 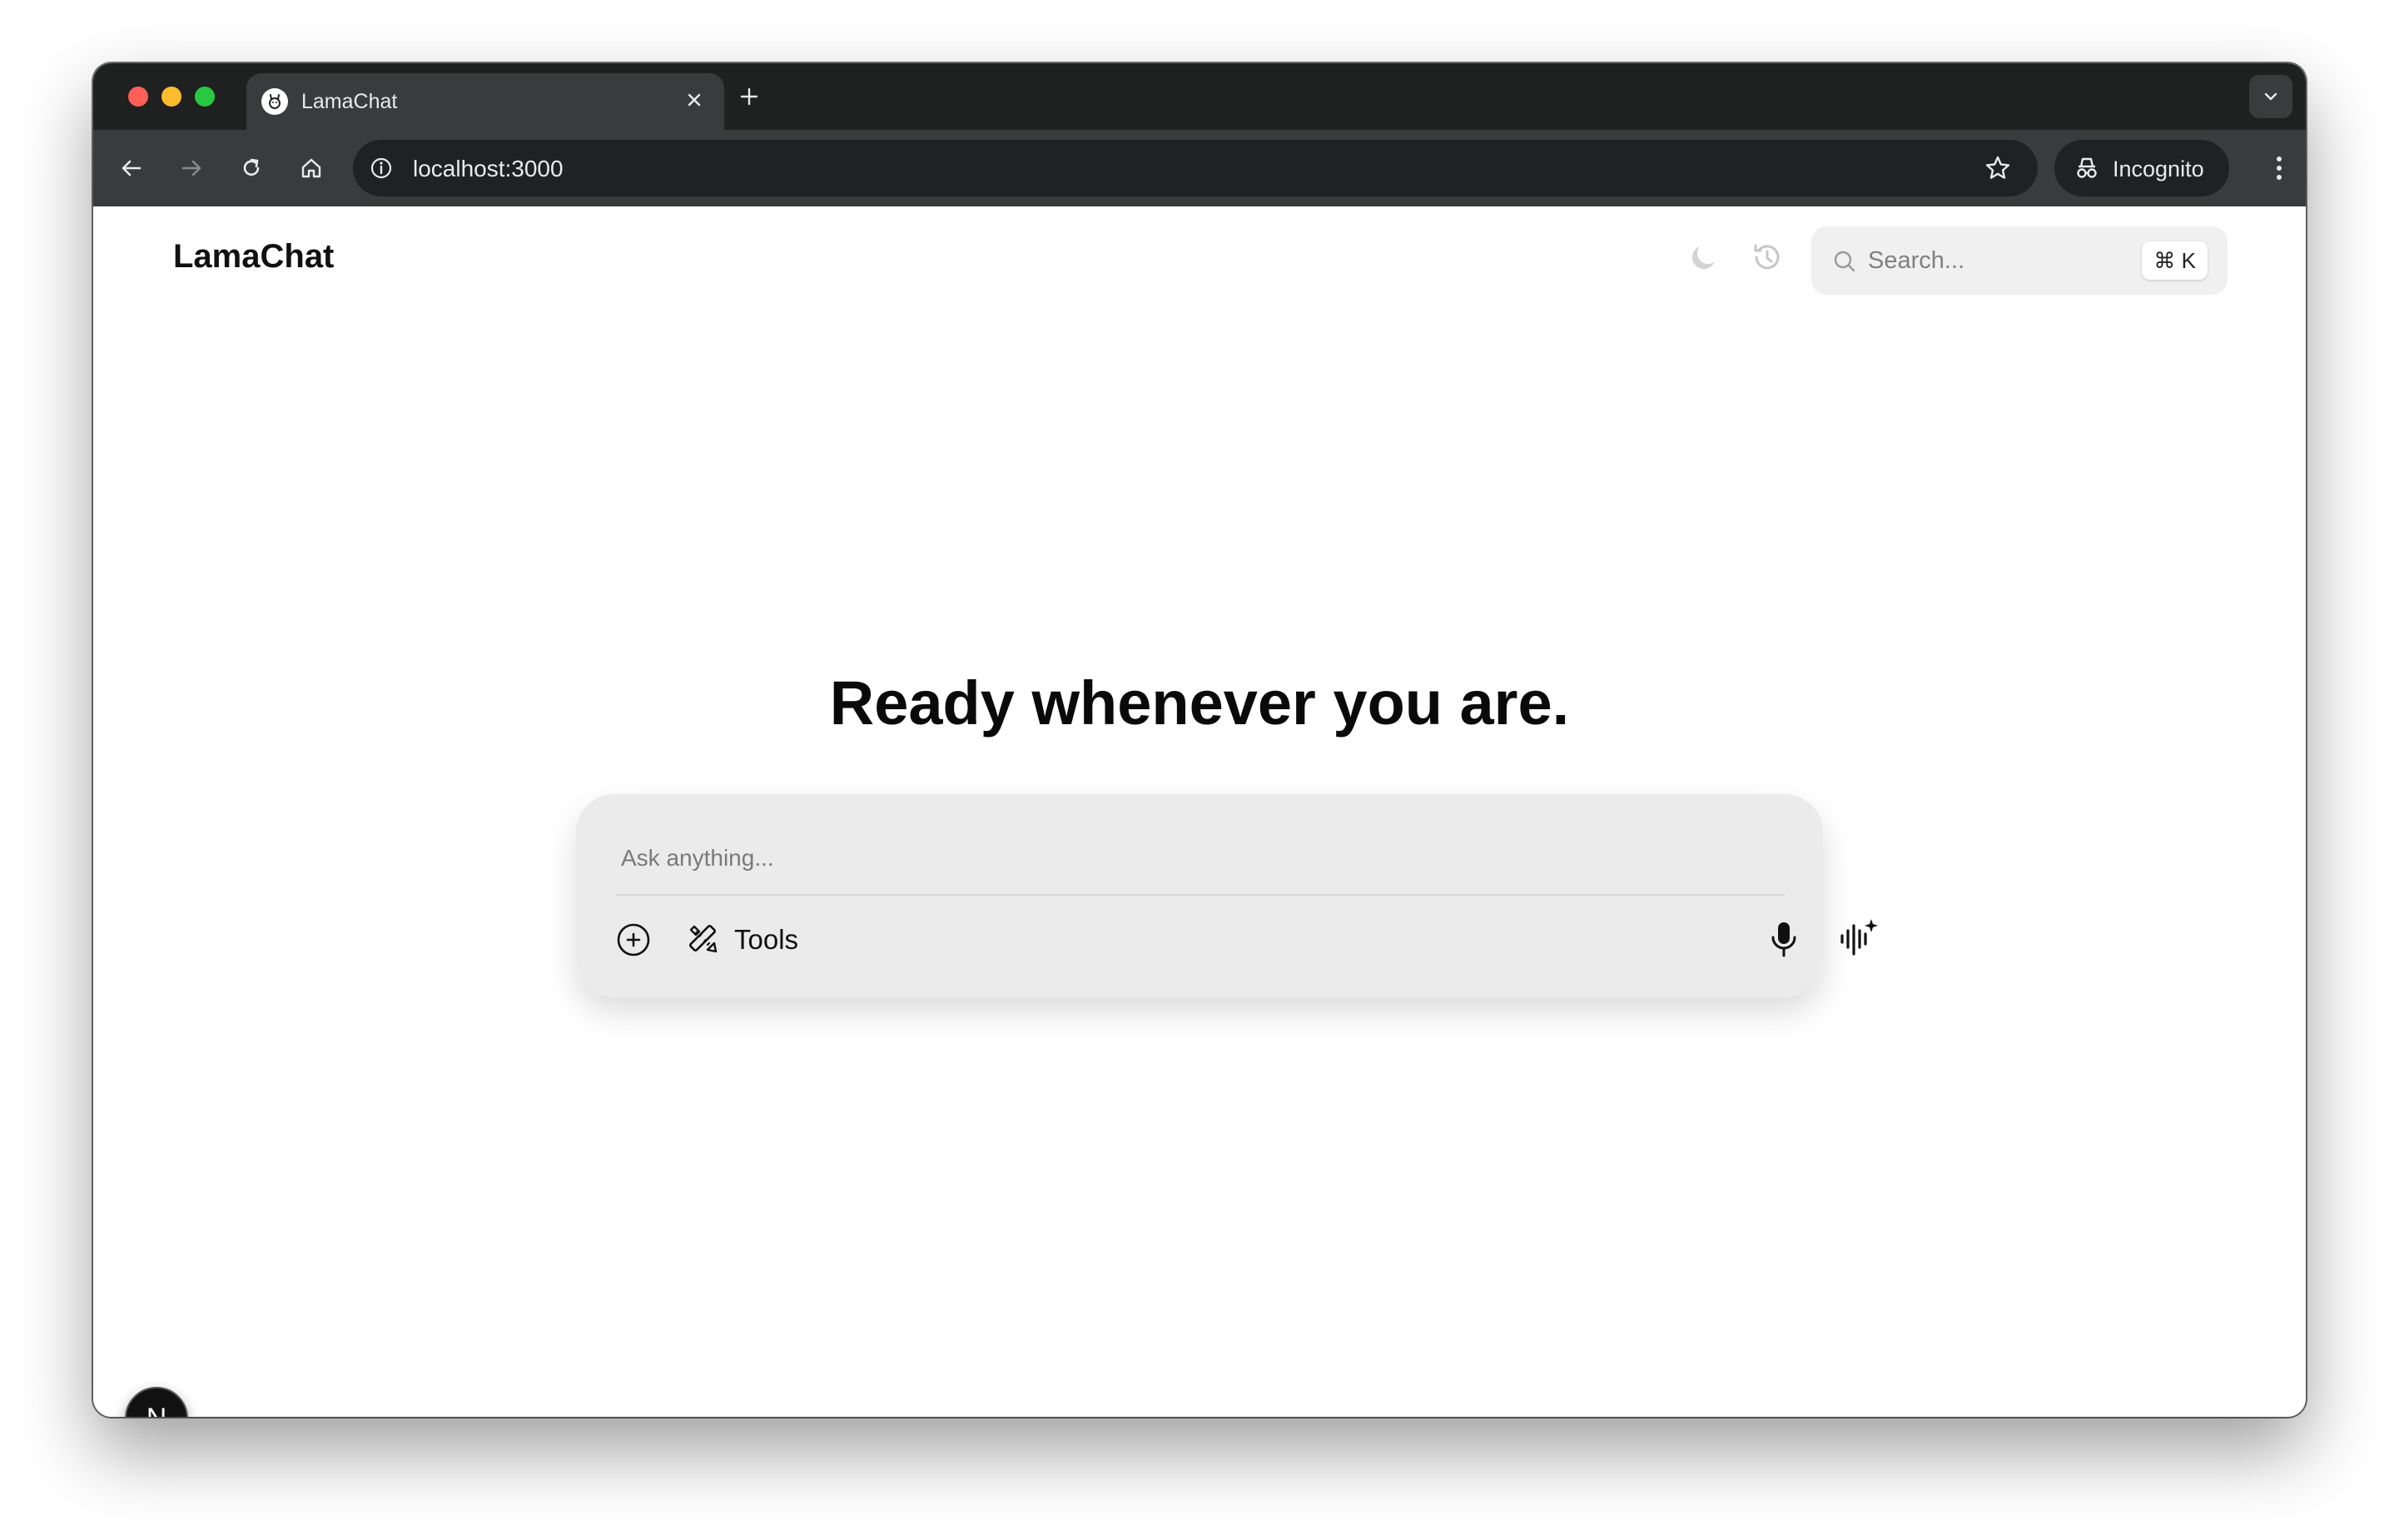 What do you see at coordinates (1993, 260) in the screenshot?
I see `search-input` at bounding box center [1993, 260].